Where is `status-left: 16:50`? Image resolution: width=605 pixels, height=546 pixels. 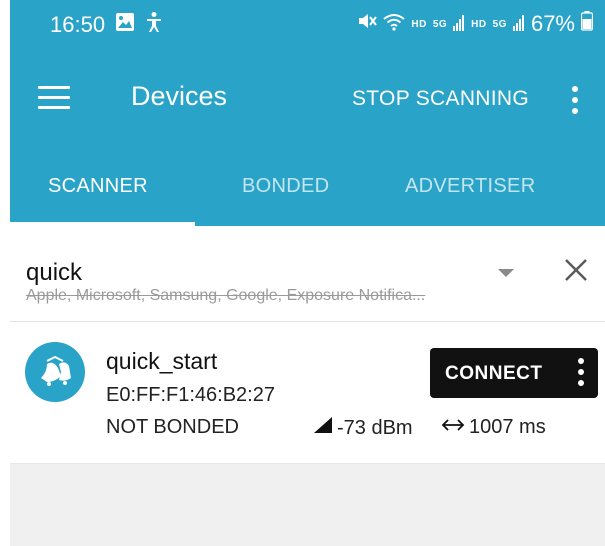
status-left: 16:50 is located at coordinates (106, 25).